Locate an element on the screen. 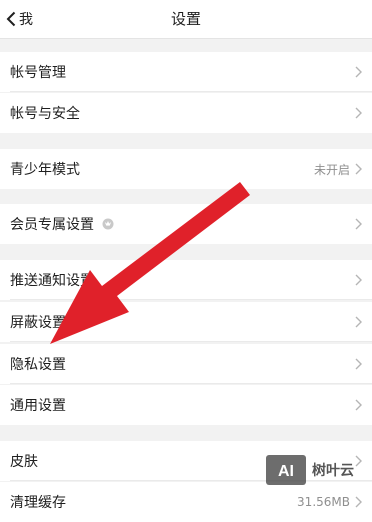 The height and width of the screenshot is (522, 372). settings-row-block-settings: 屏蔽设置 is located at coordinates (186, 322).